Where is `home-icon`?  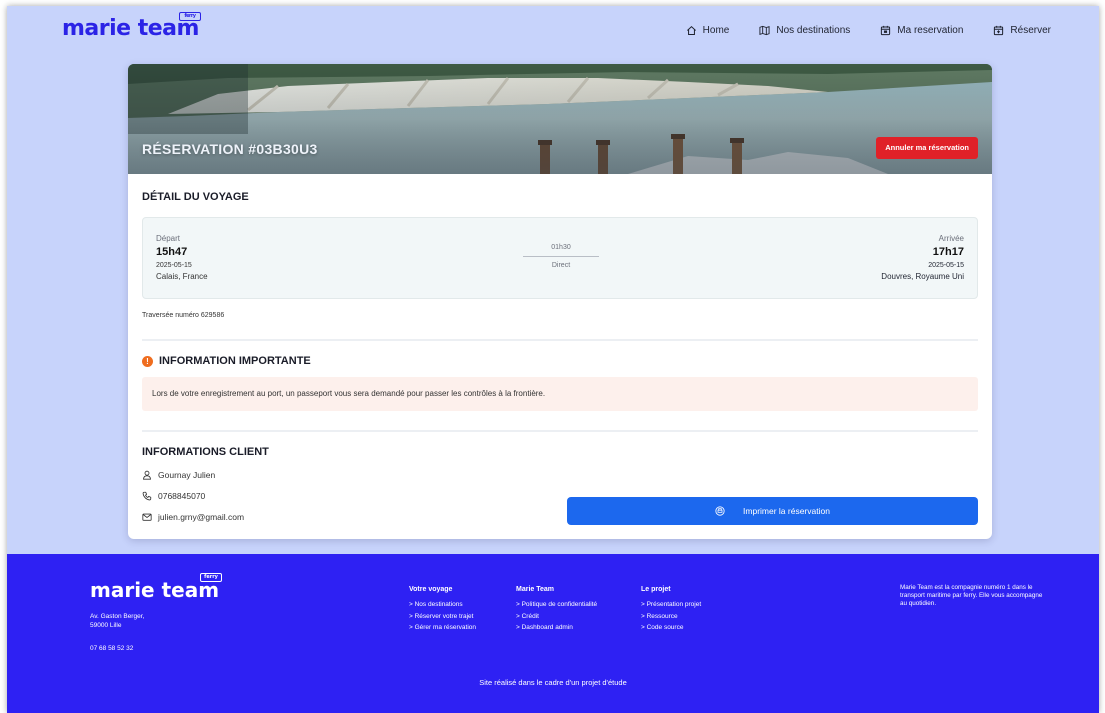 home-icon is located at coordinates (691, 30).